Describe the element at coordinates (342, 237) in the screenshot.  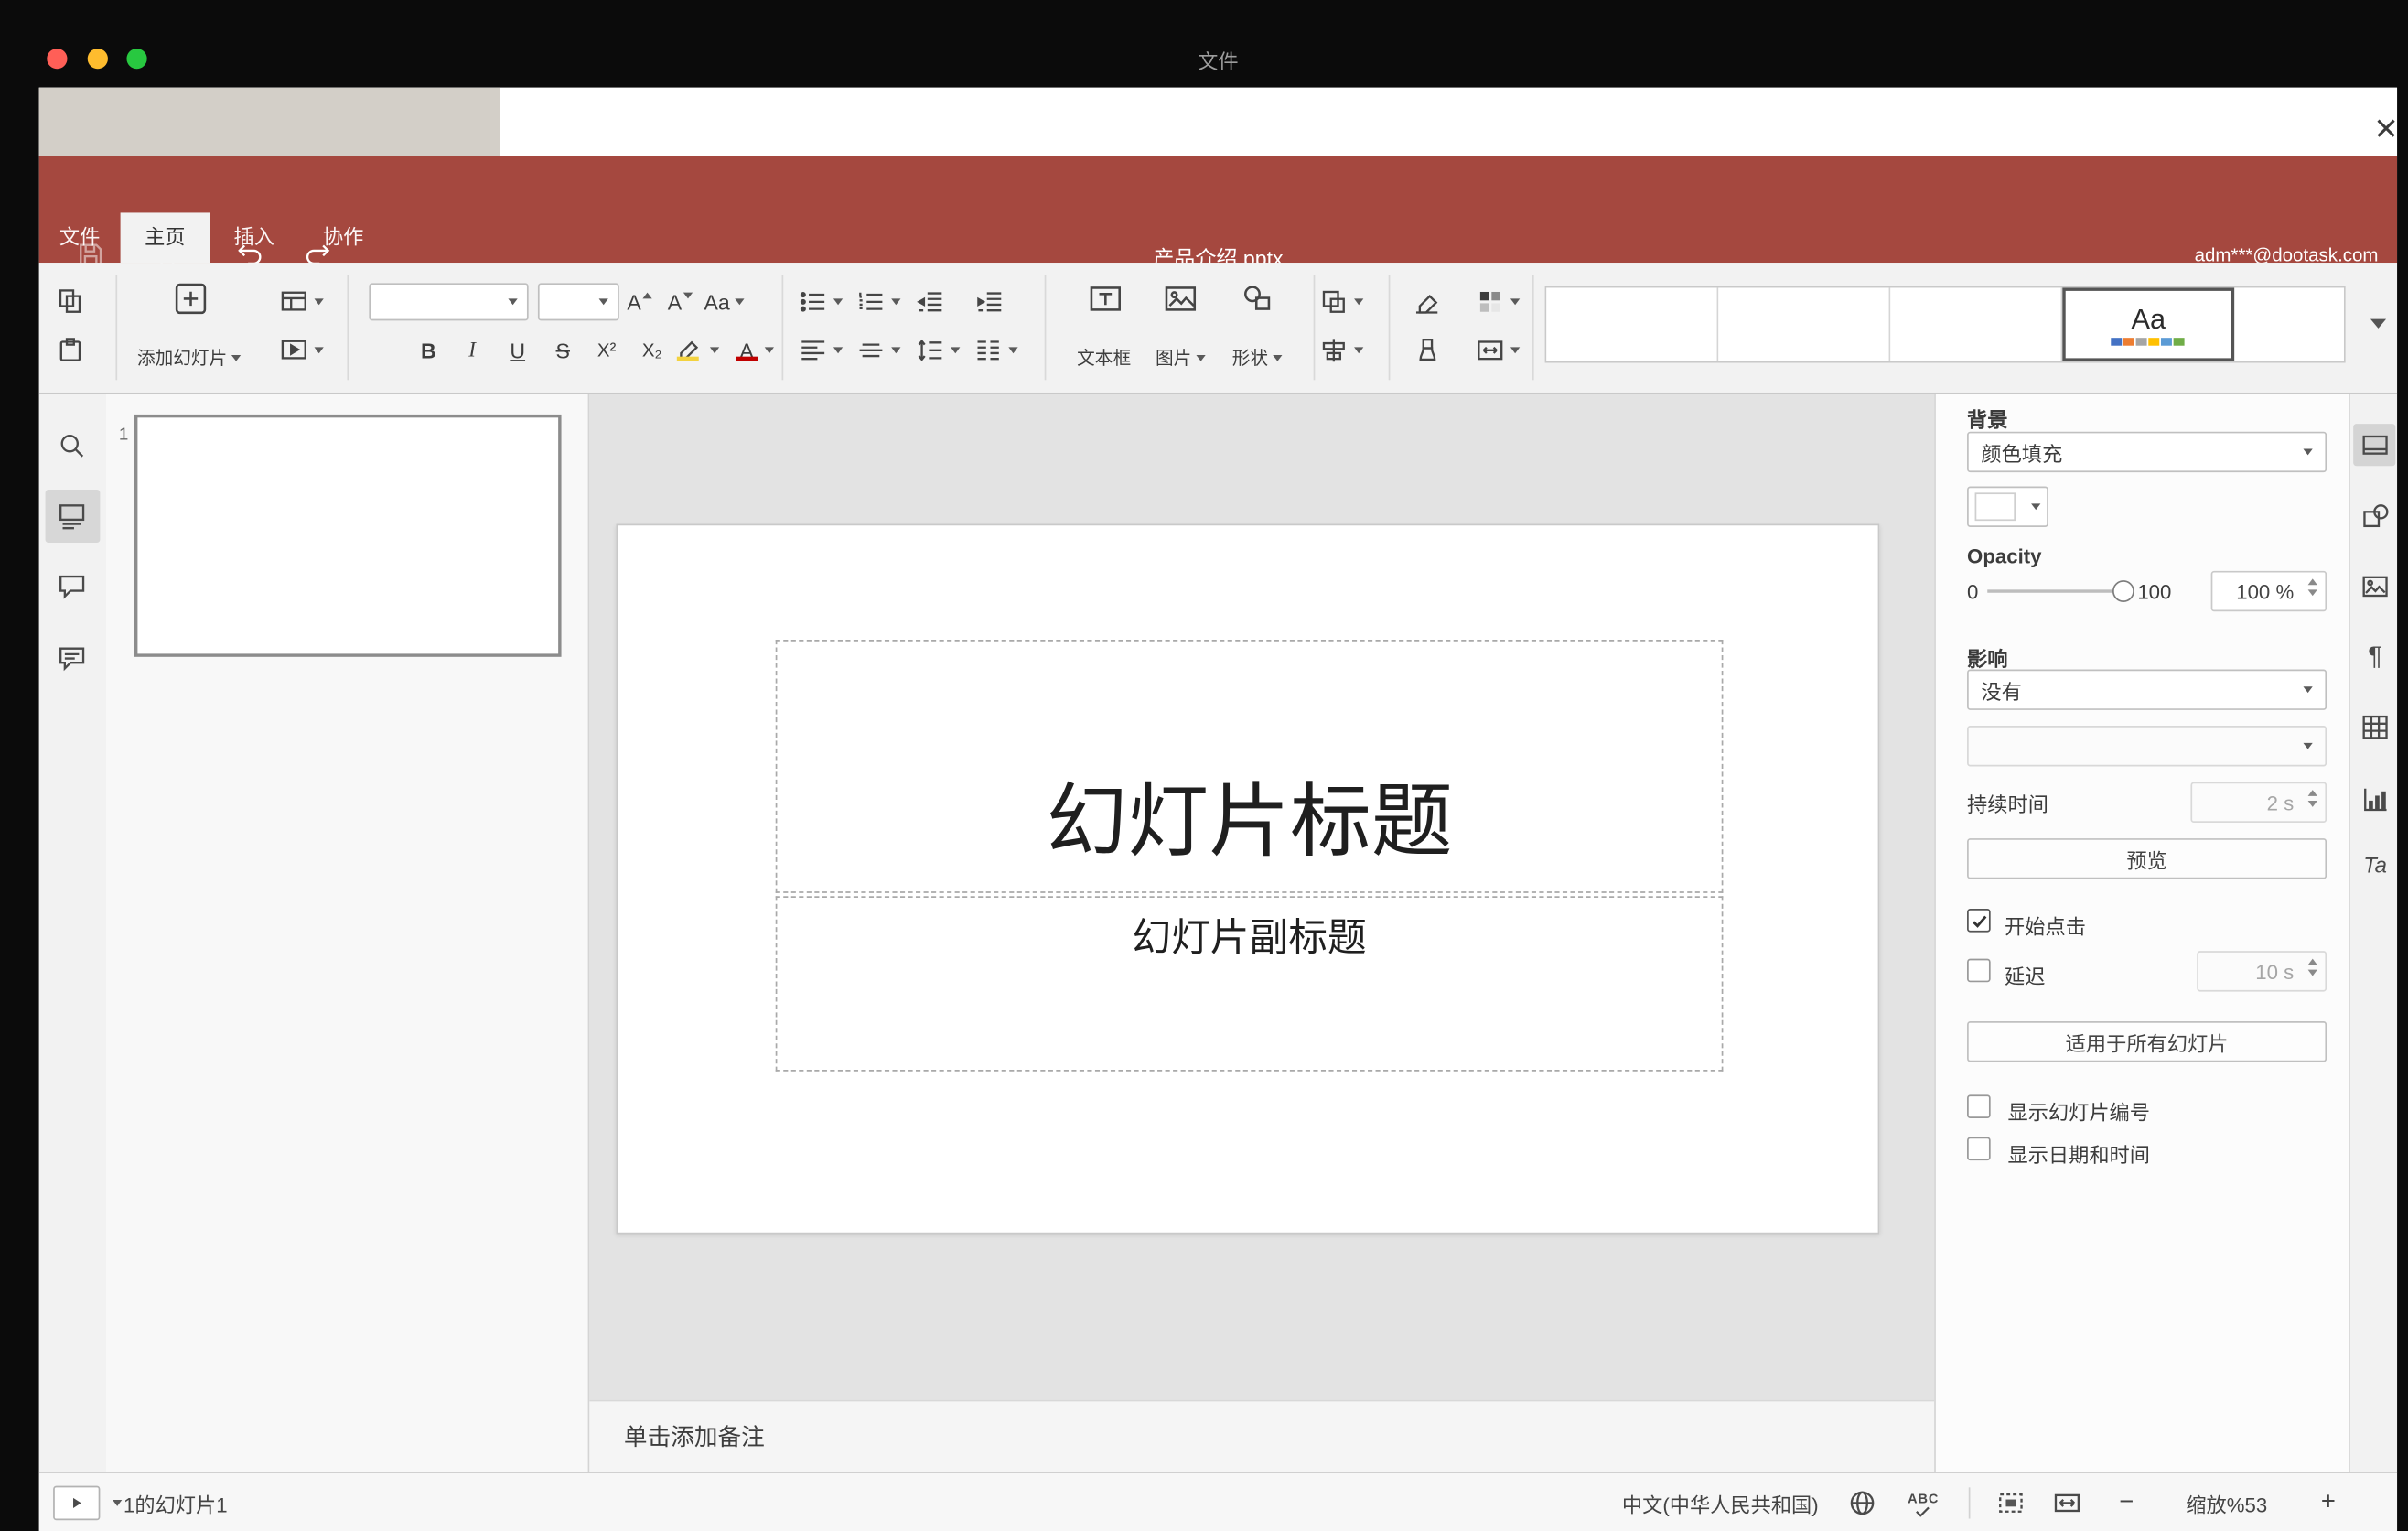
I see `tab-collaboration: 协作` at that location.